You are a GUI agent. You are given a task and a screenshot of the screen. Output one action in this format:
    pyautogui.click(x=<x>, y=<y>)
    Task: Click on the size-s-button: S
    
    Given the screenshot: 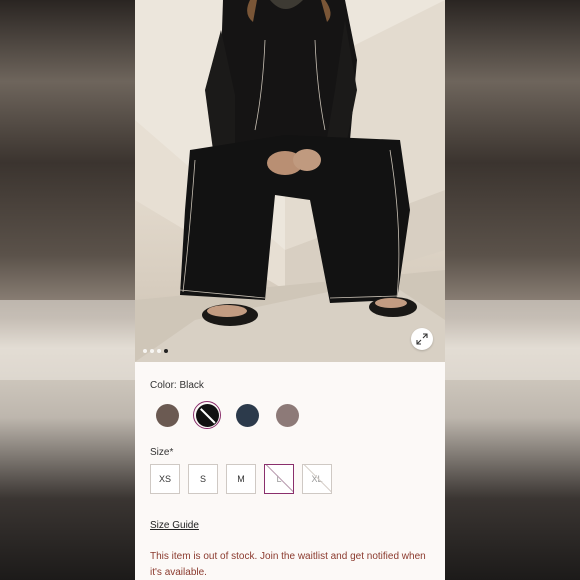 What is the action you would take?
    pyautogui.click(x=203, y=479)
    